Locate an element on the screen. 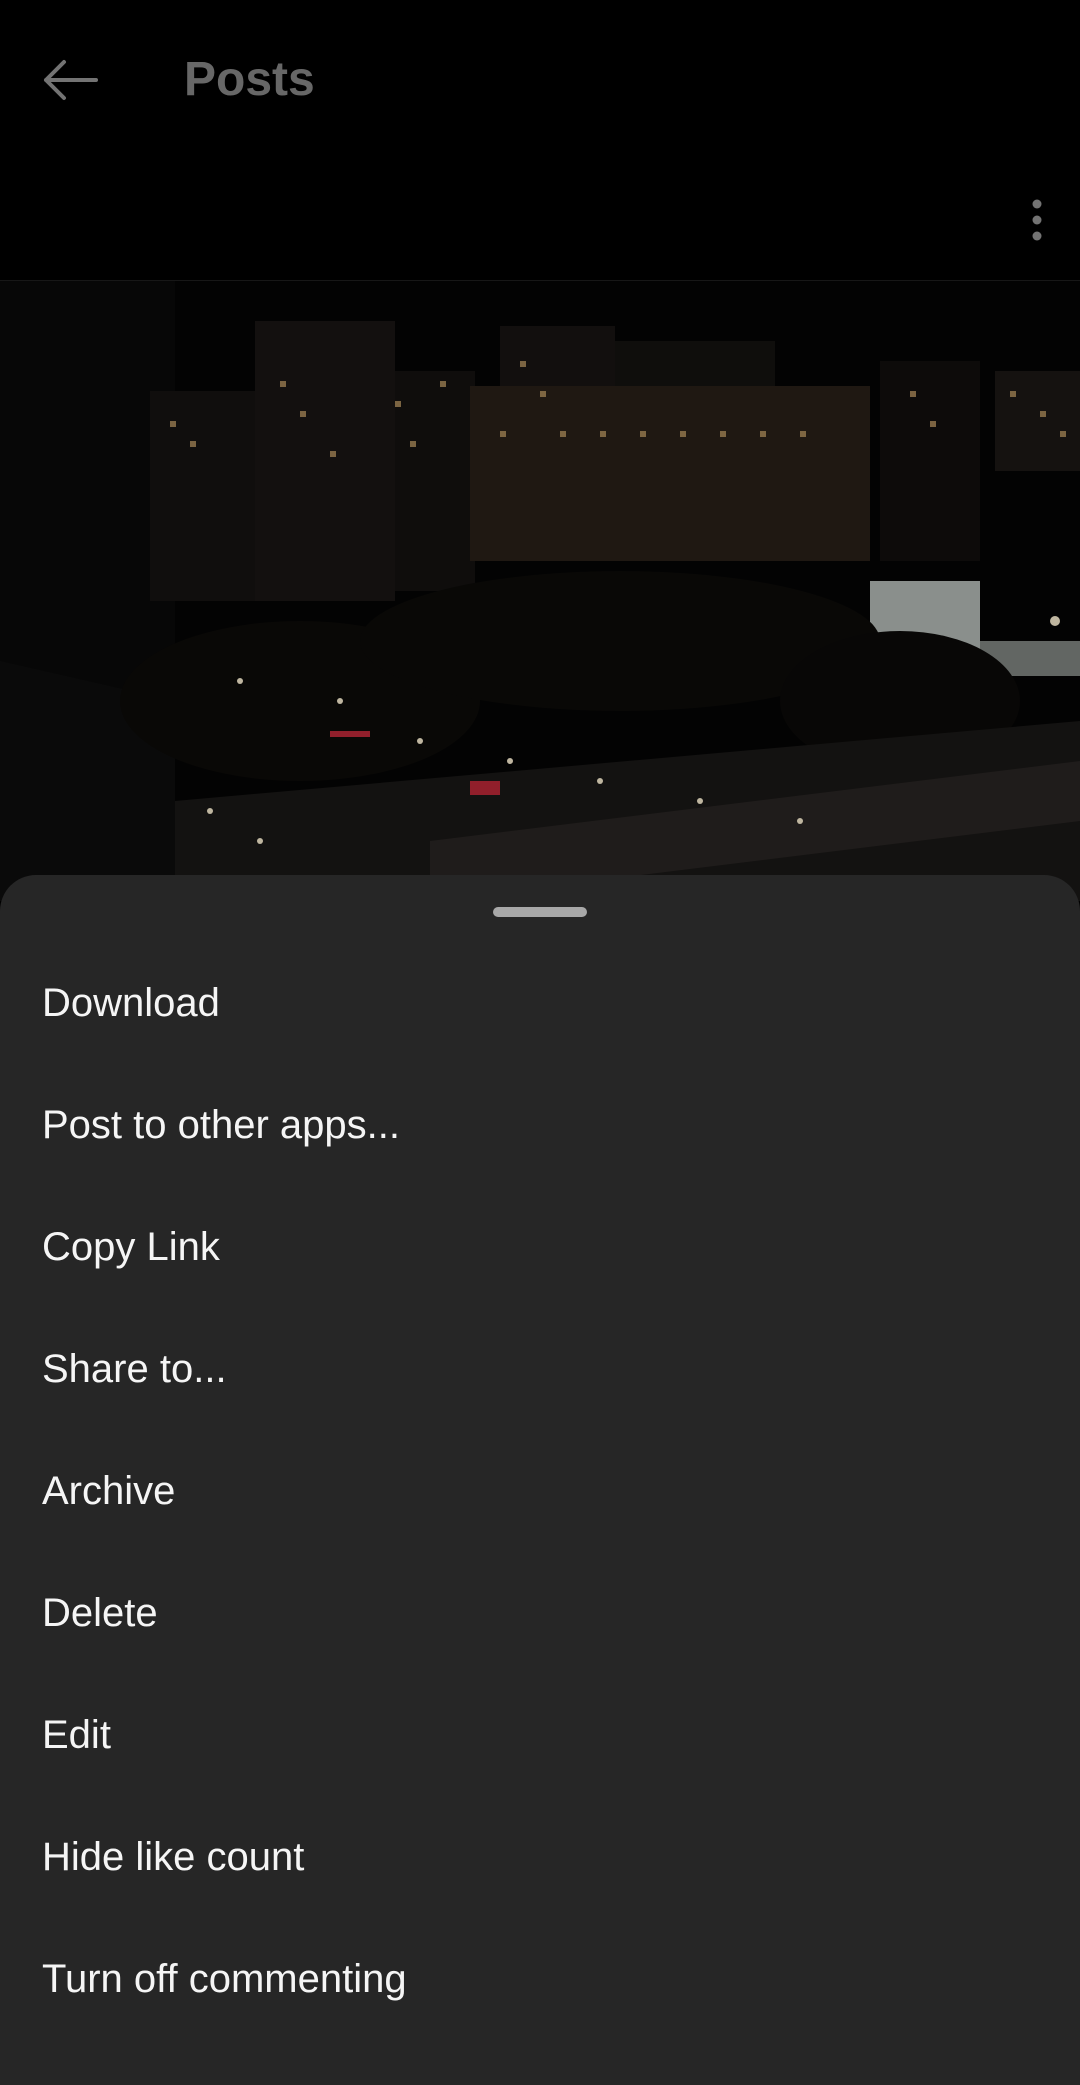 The image size is (1080, 2085). top-bar: Posts is located at coordinates (540, 80).